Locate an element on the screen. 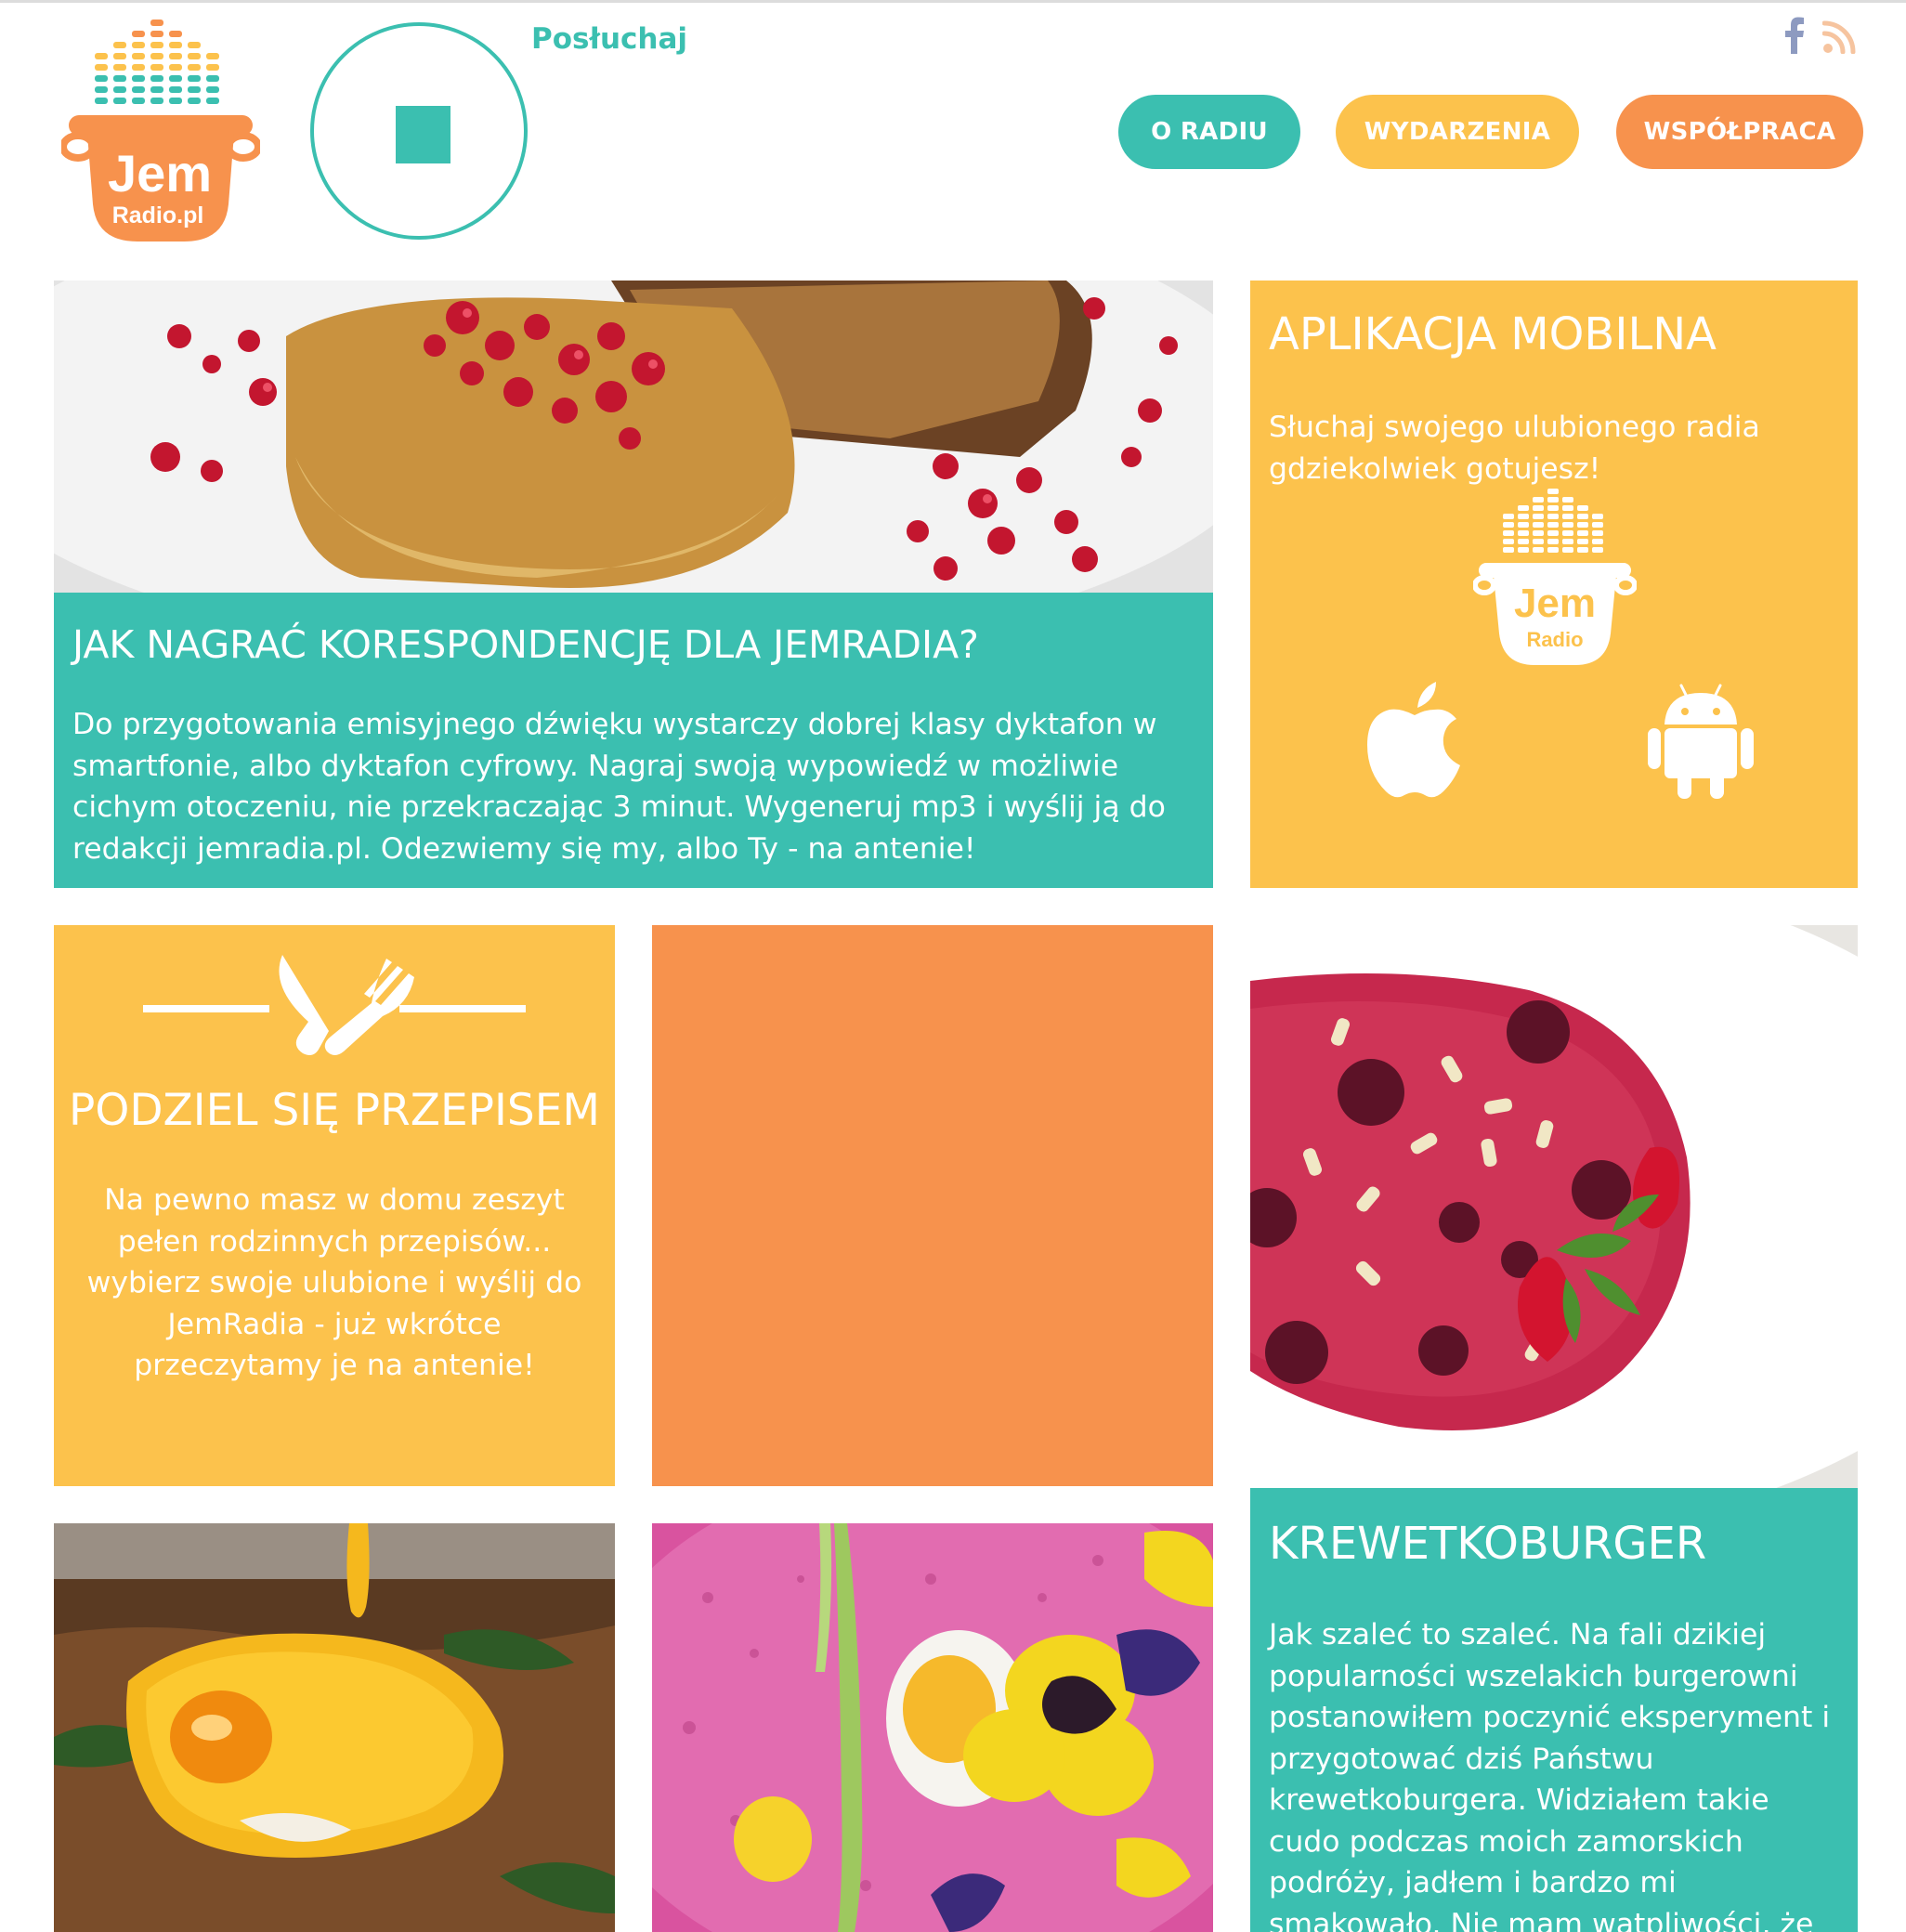  cutlery-icon is located at coordinates (335, 1004).